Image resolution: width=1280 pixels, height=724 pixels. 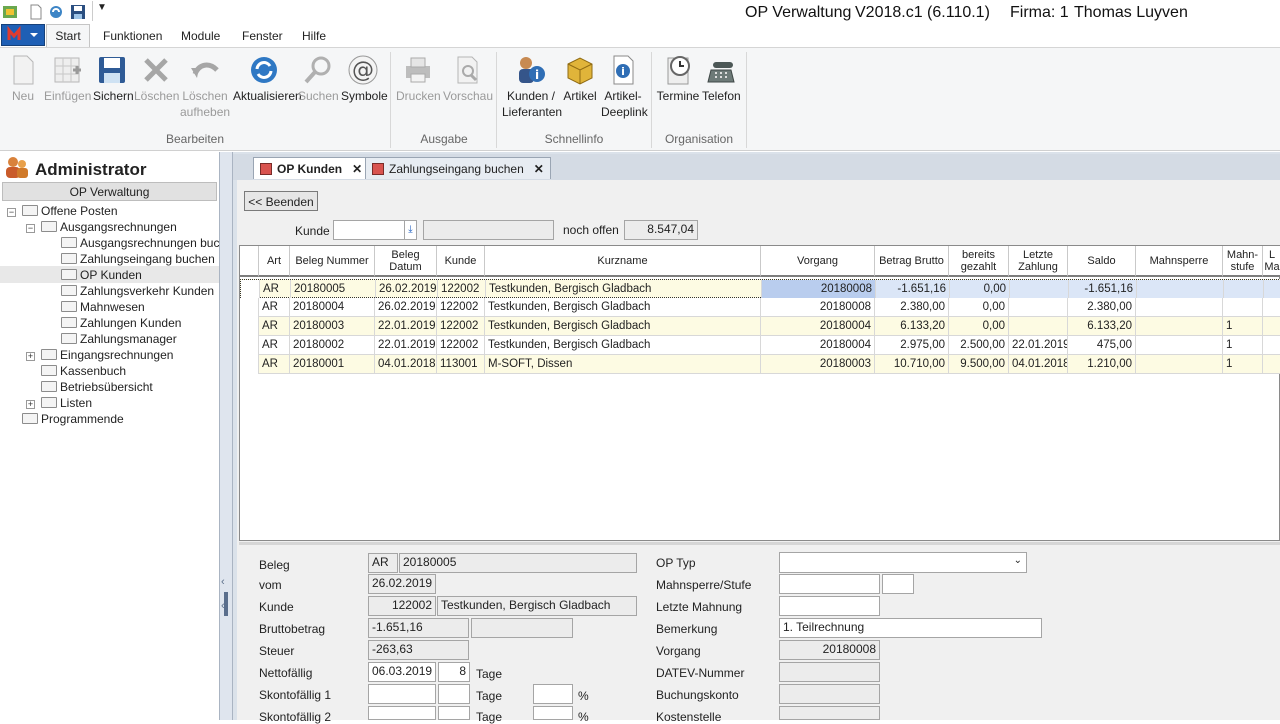 I want to click on tree-op-kunden: OP Kunden, so click(x=101, y=275).